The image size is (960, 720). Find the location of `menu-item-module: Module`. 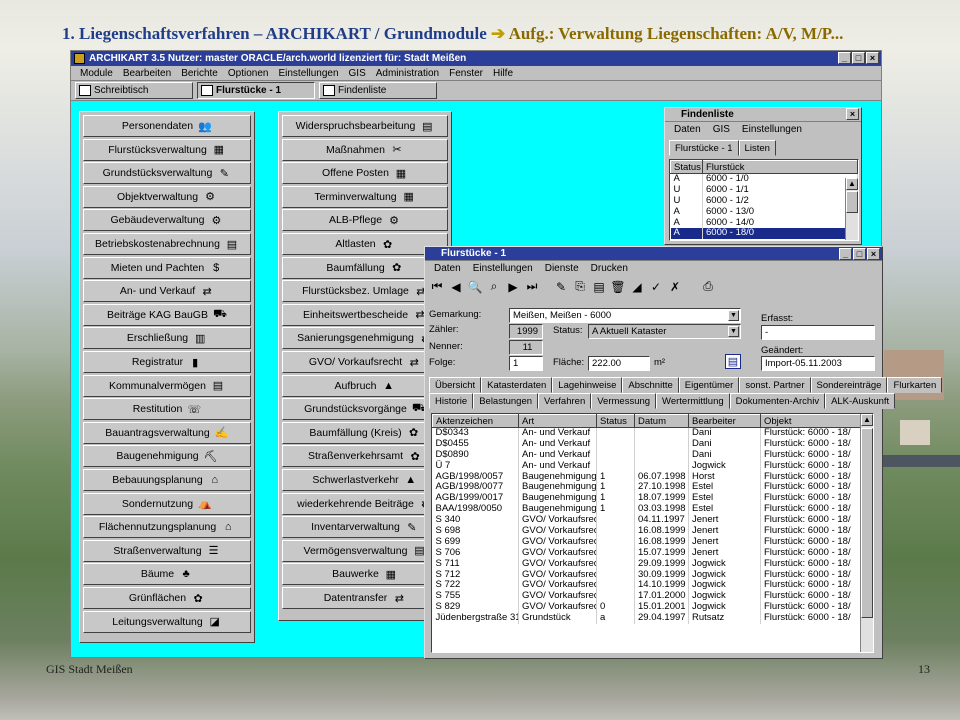

menu-item-module: Module is located at coordinates (96, 73).